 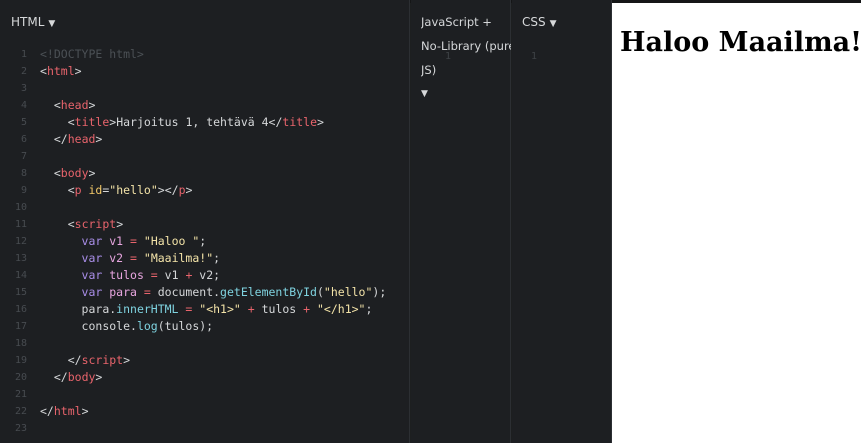 I want to click on line-number: 17, so click(x=20, y=326).